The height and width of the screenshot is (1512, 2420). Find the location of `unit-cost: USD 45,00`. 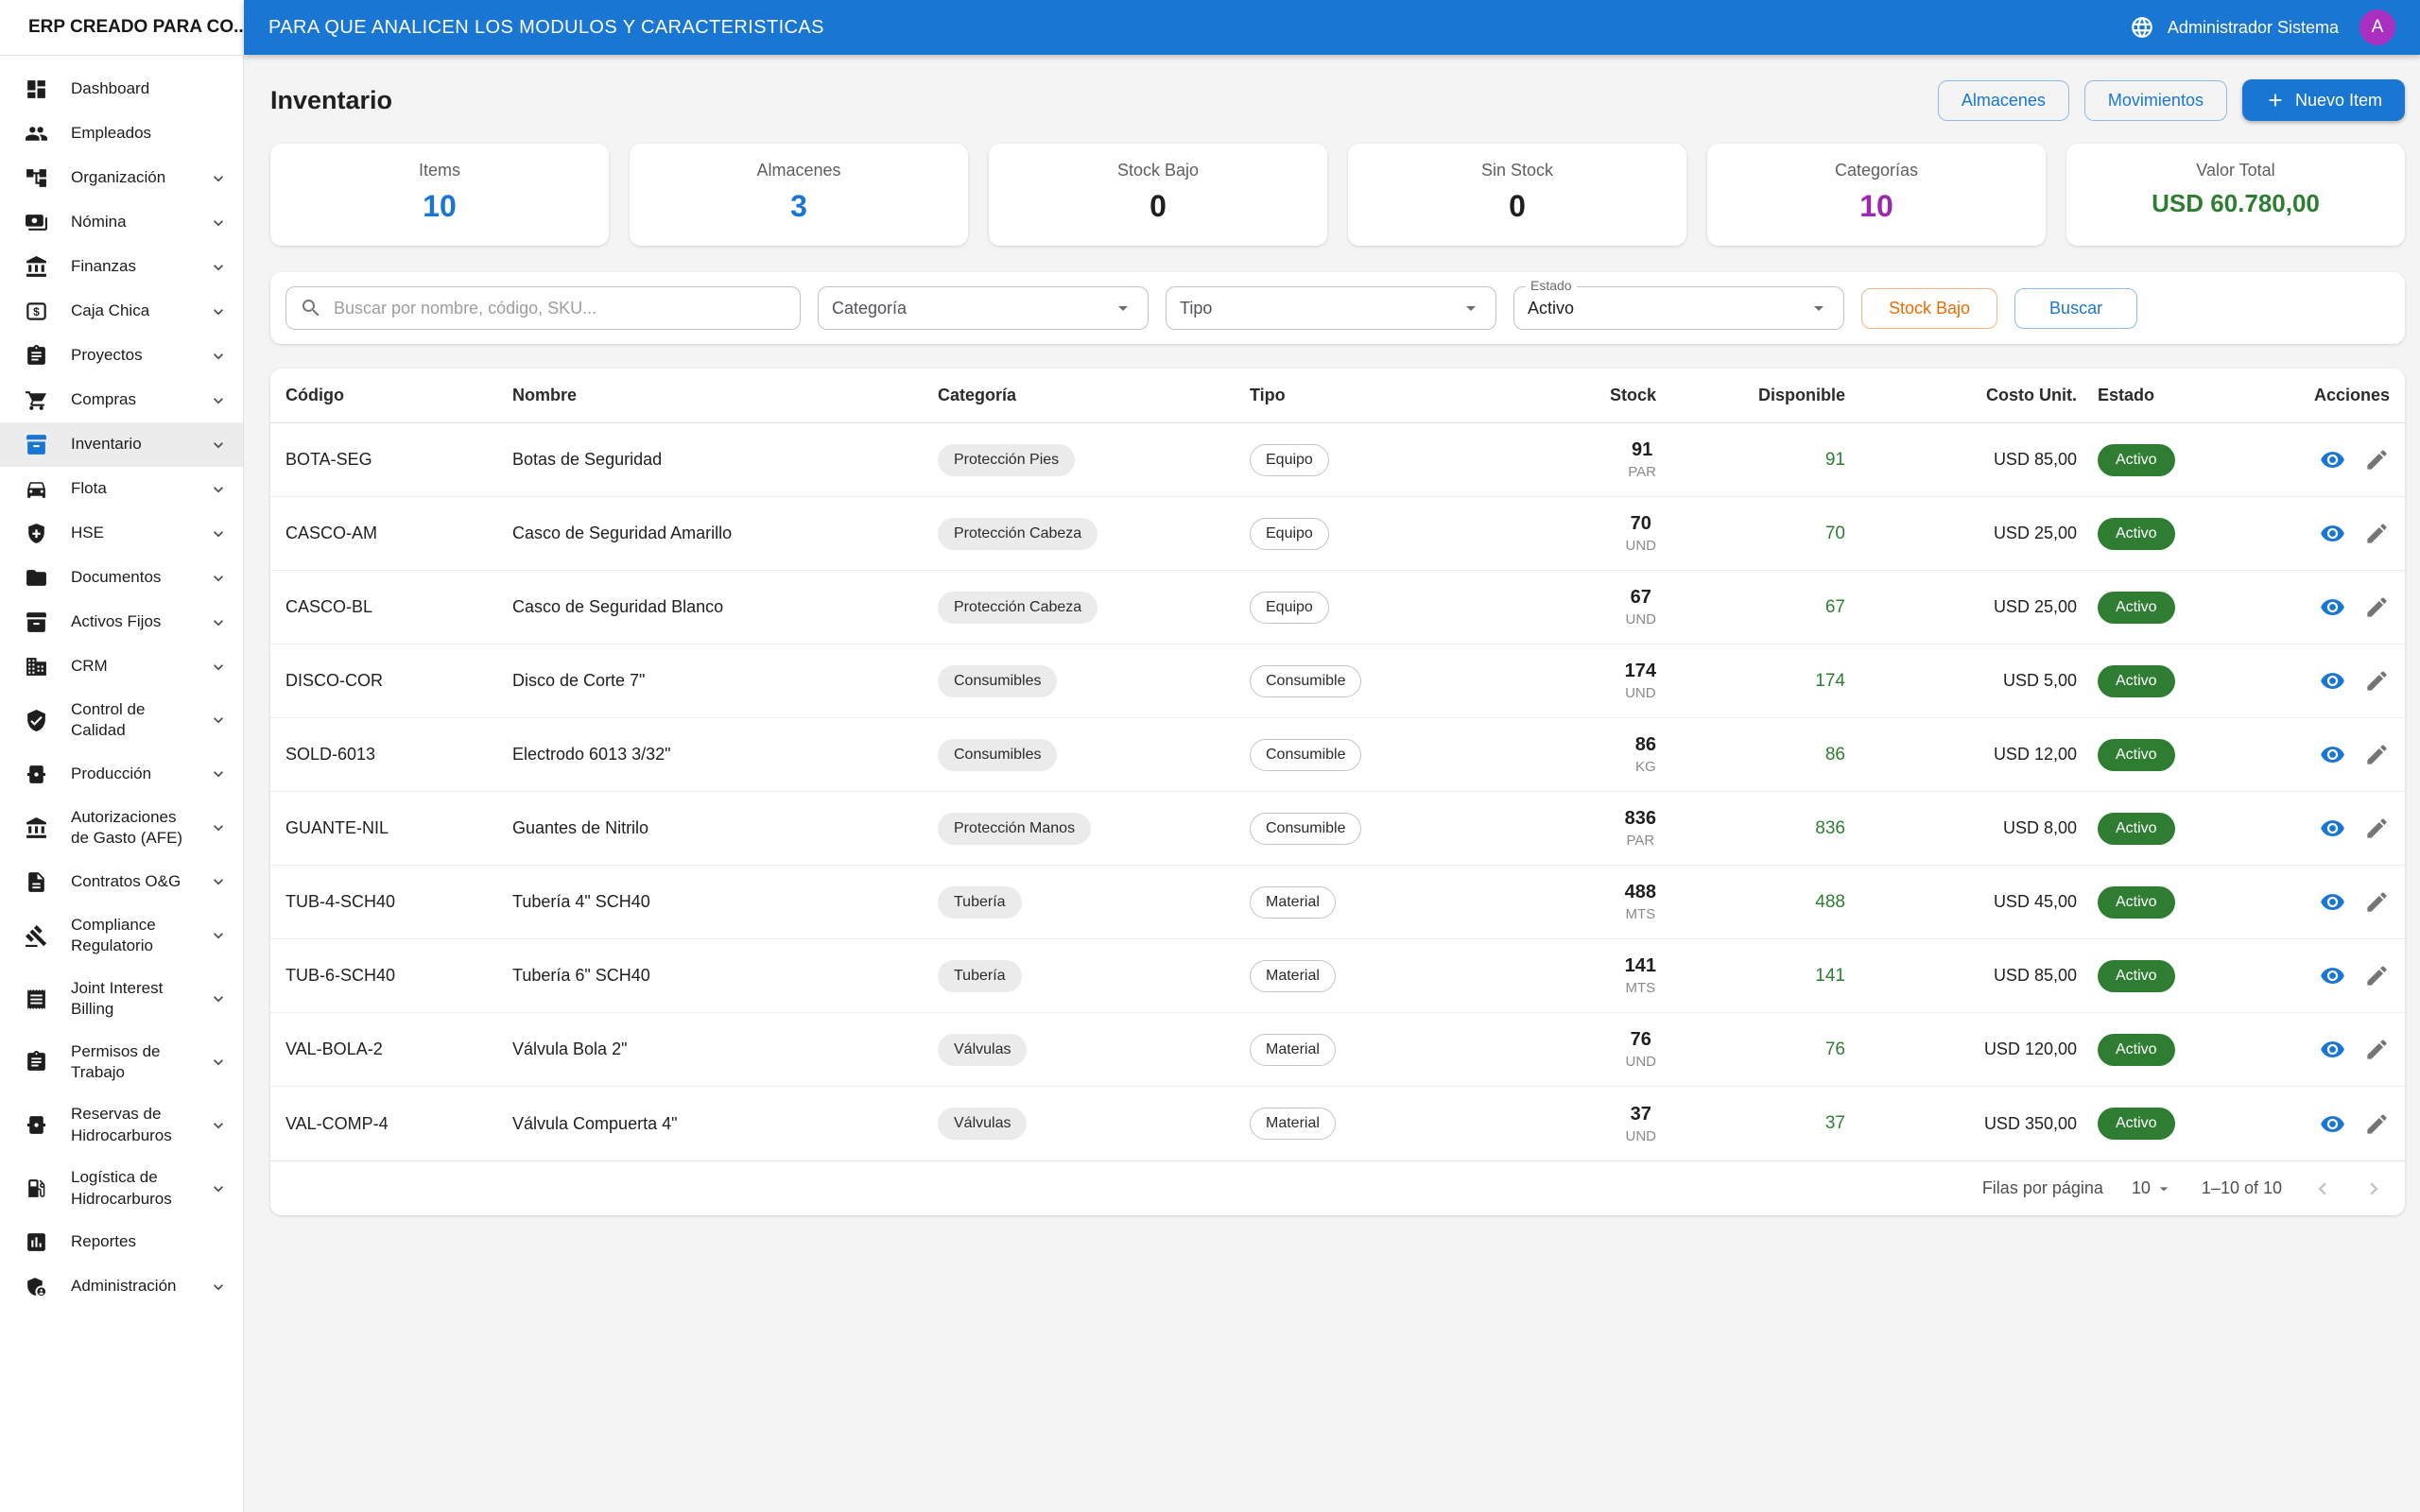

unit-cost: USD 45,00 is located at coordinates (2035, 902).